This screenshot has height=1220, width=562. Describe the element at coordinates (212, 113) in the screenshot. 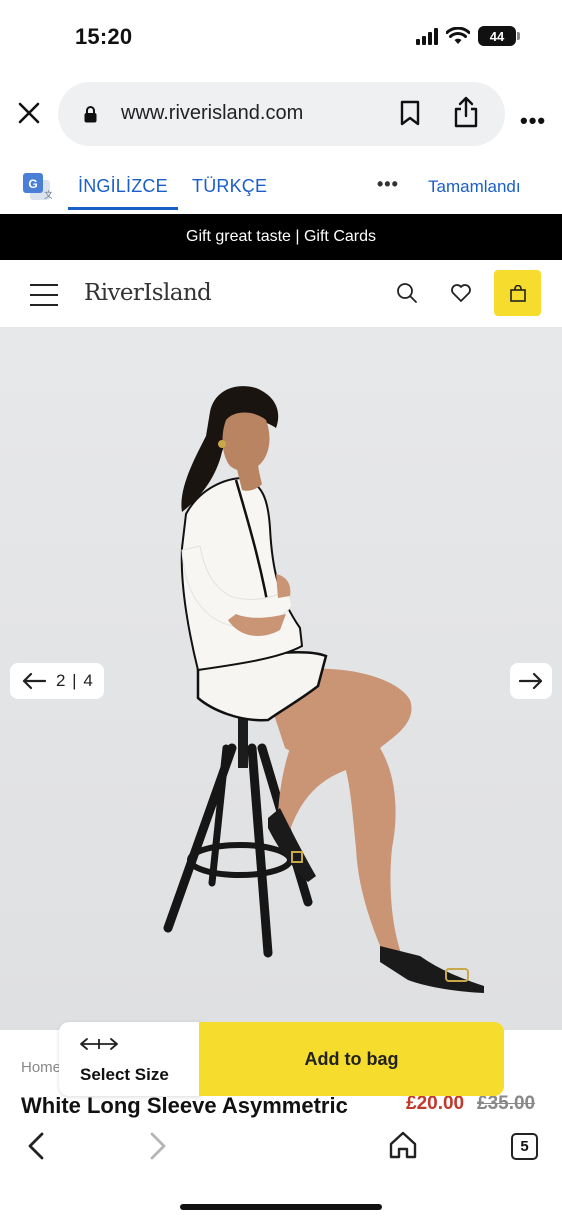

I see `url-text: www.riverisland.com` at that location.